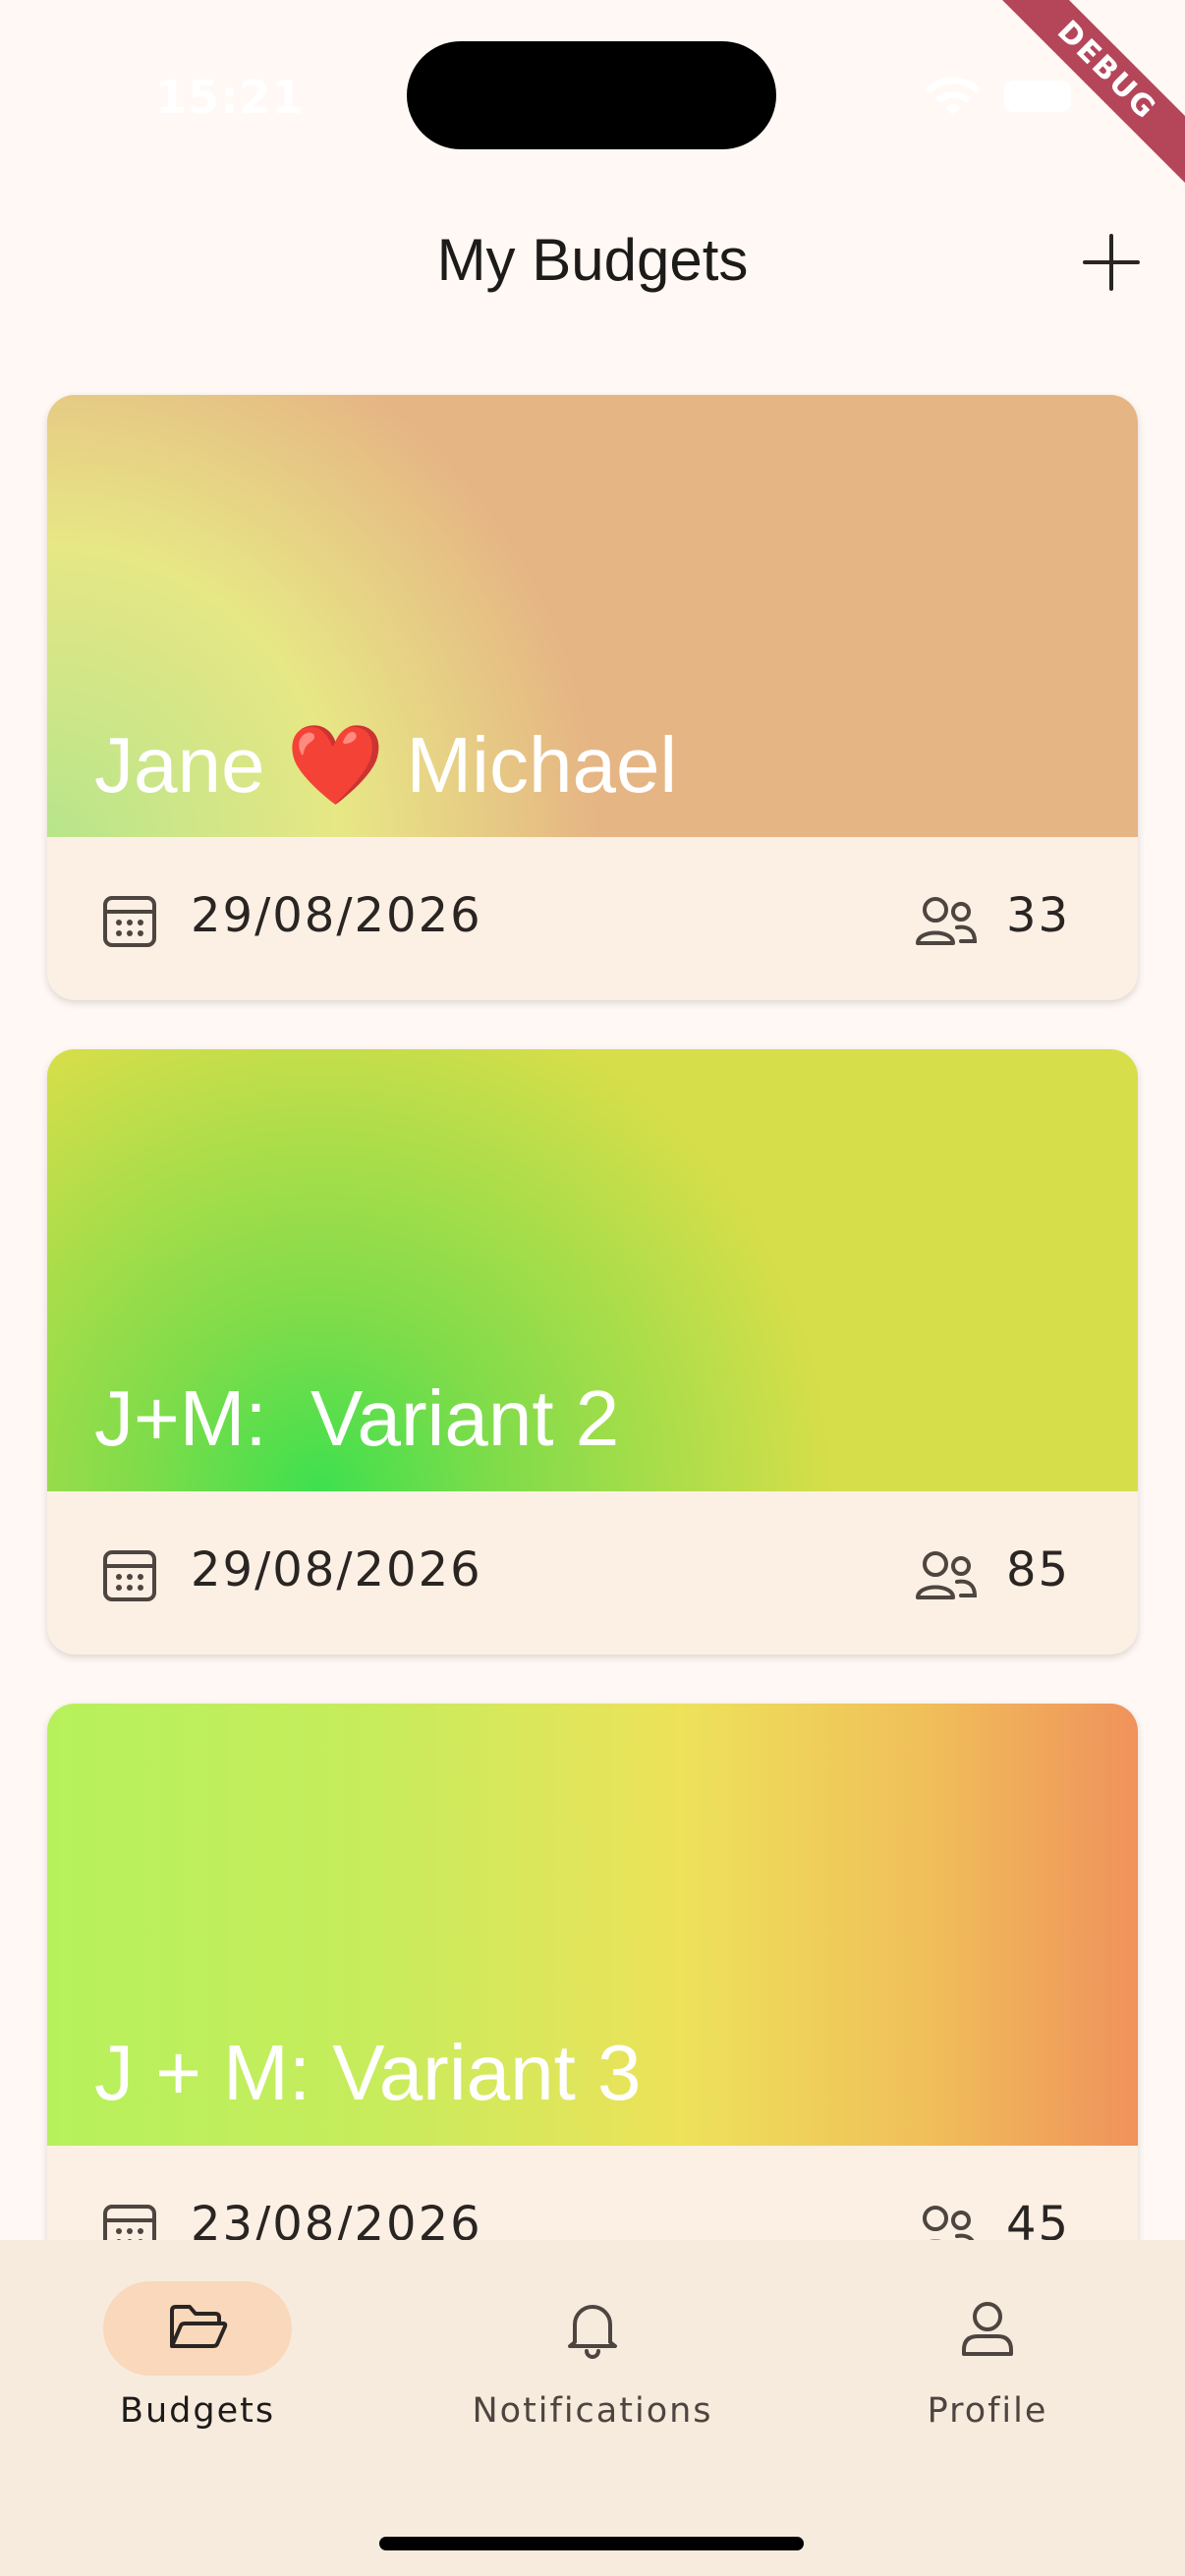 The image size is (1185, 2576). I want to click on nav-label-budgets: Budgets, so click(198, 2411).